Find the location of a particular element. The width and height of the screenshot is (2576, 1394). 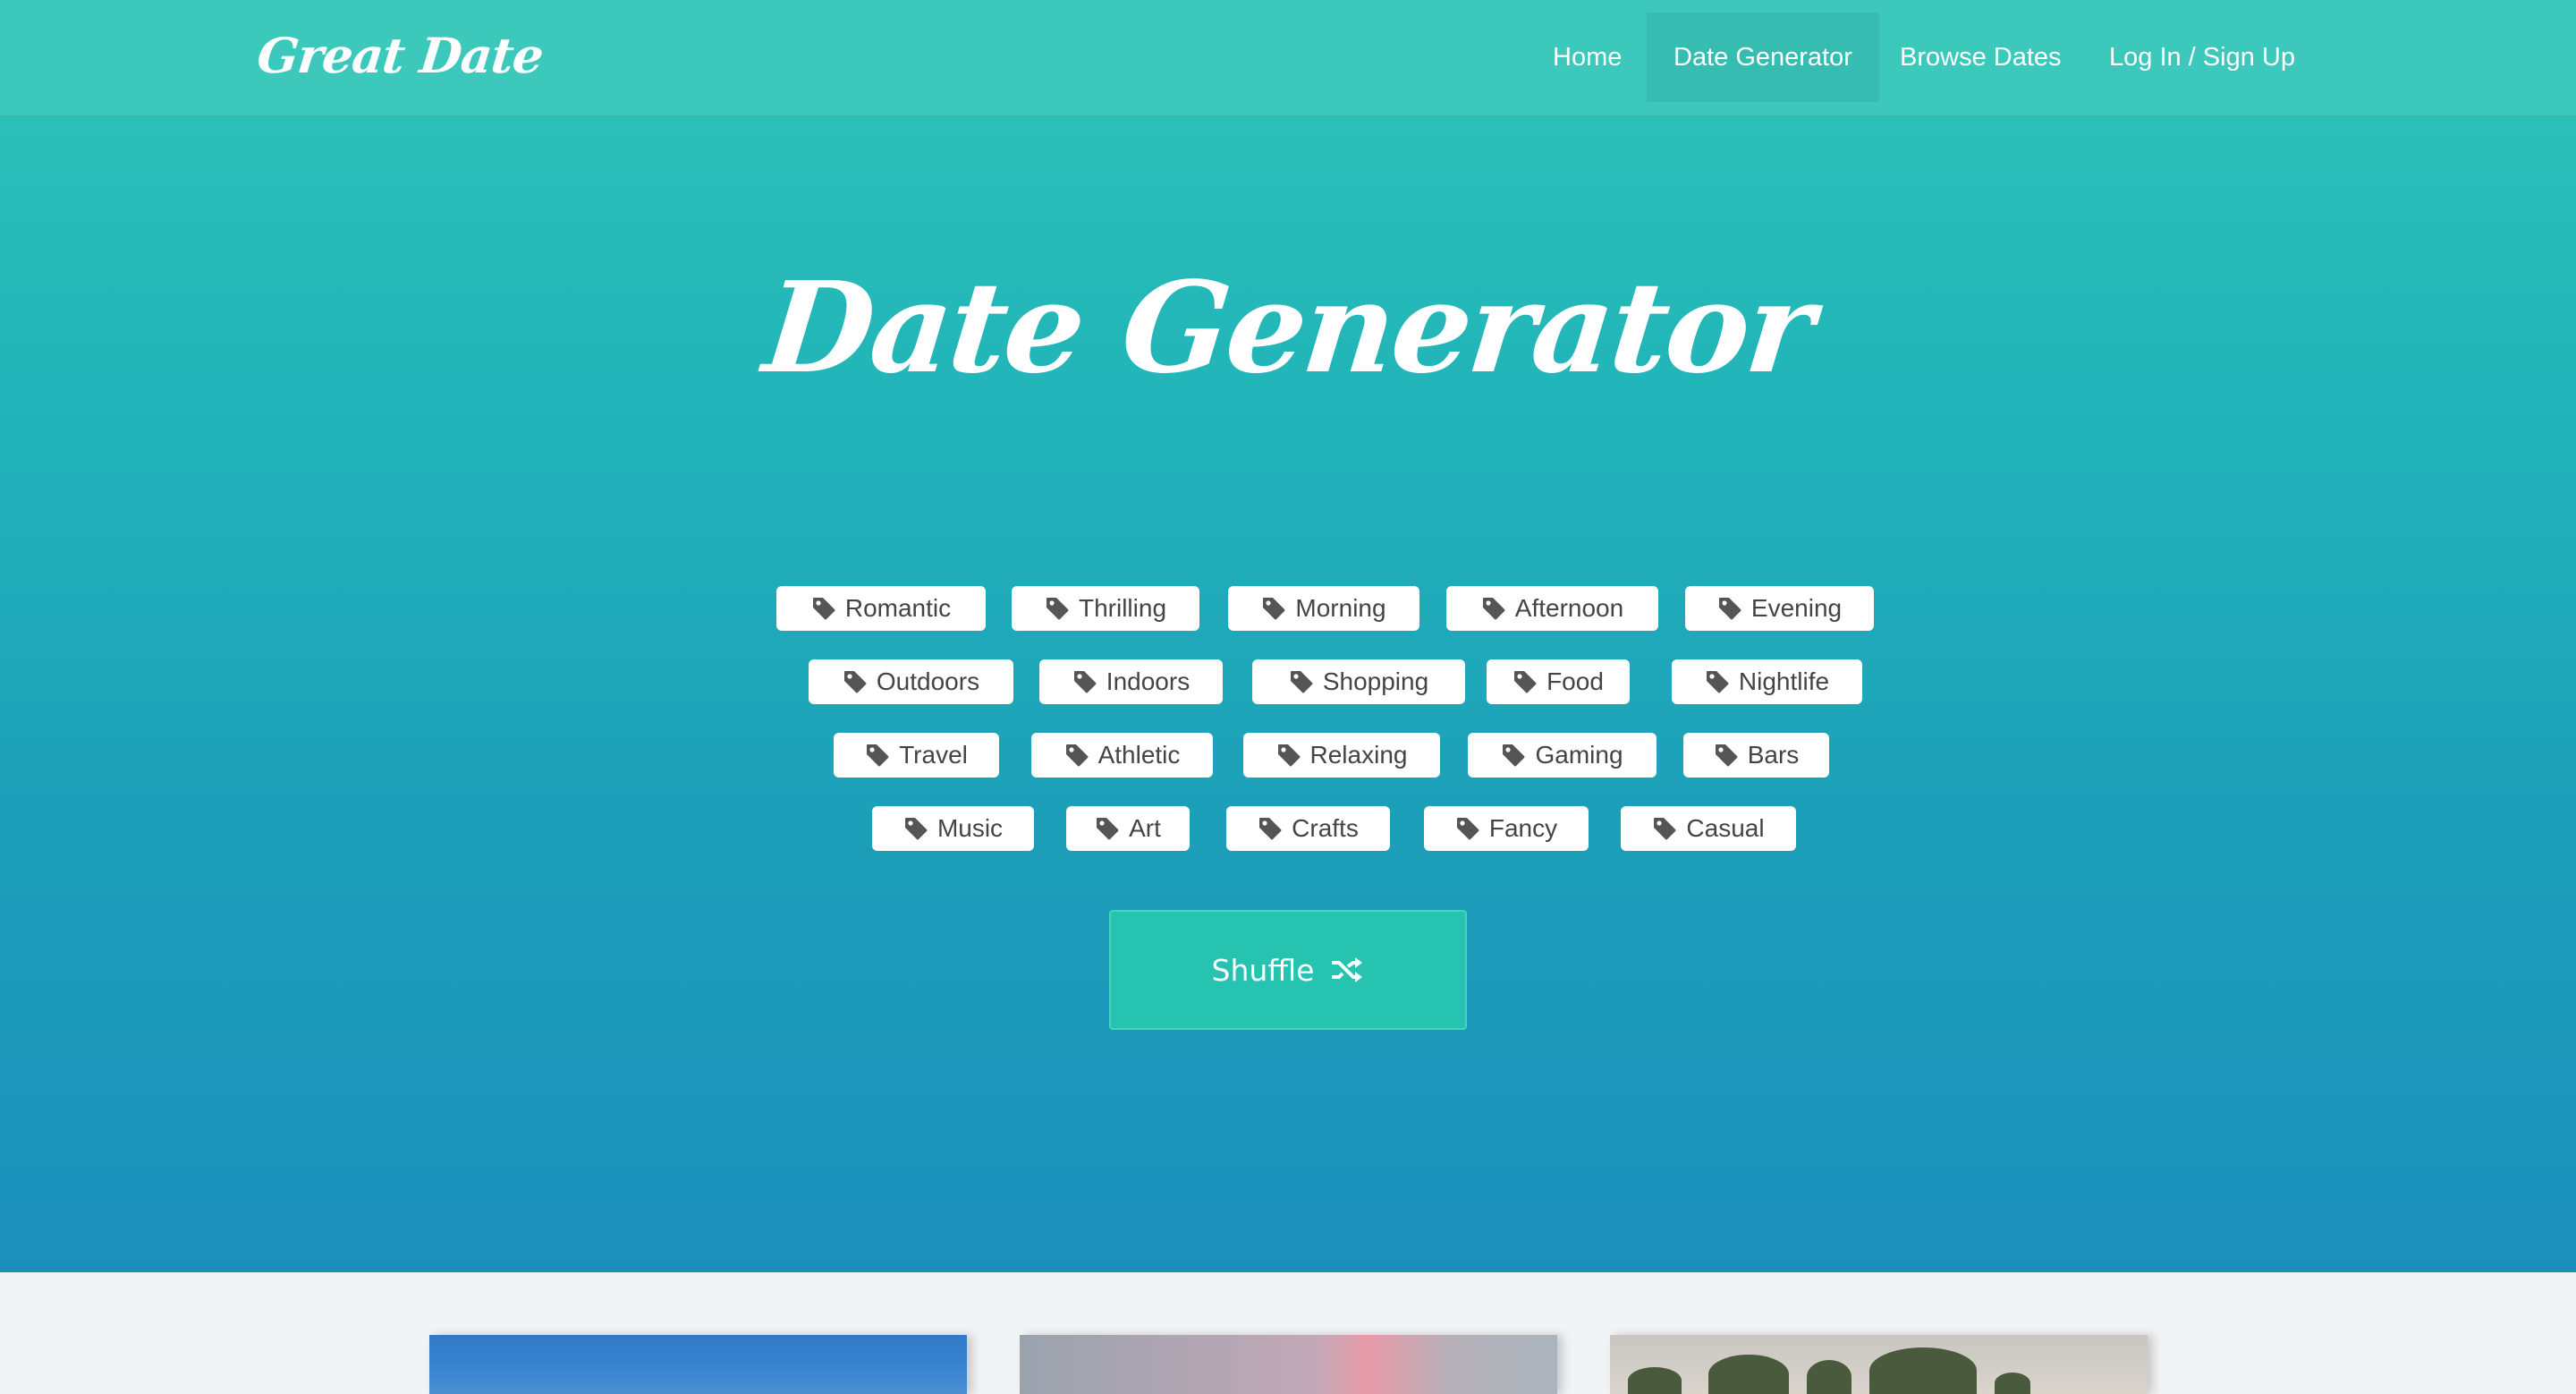

tag-label: Relaxing is located at coordinates (1358, 755).